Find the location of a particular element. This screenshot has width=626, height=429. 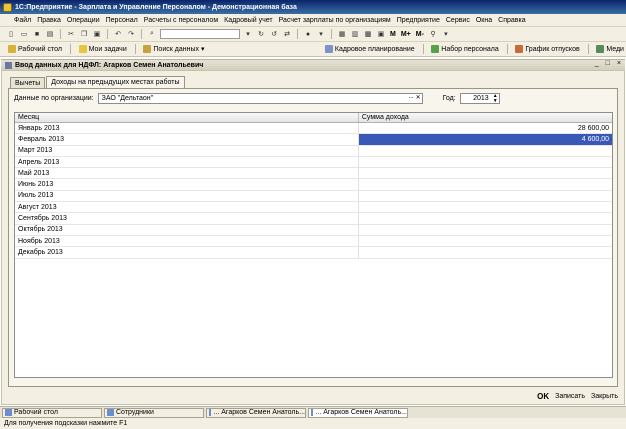

report-icon: ▥ is located at coordinates (355, 34).